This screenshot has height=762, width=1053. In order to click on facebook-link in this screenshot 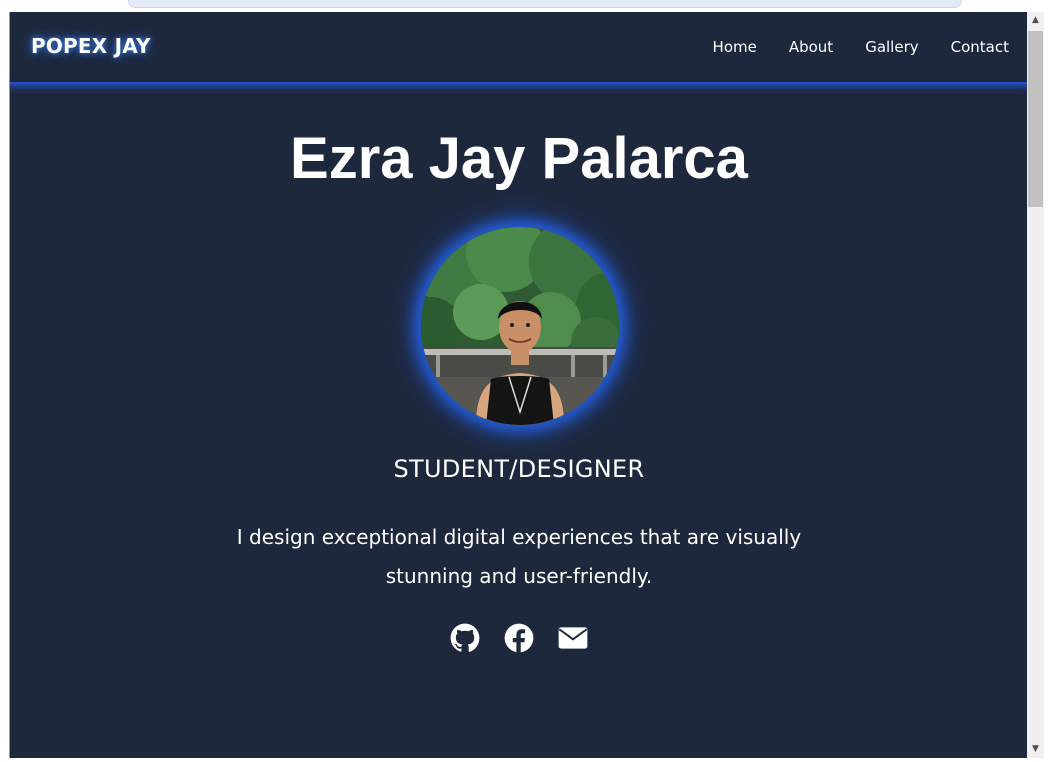, I will do `click(519, 638)`.